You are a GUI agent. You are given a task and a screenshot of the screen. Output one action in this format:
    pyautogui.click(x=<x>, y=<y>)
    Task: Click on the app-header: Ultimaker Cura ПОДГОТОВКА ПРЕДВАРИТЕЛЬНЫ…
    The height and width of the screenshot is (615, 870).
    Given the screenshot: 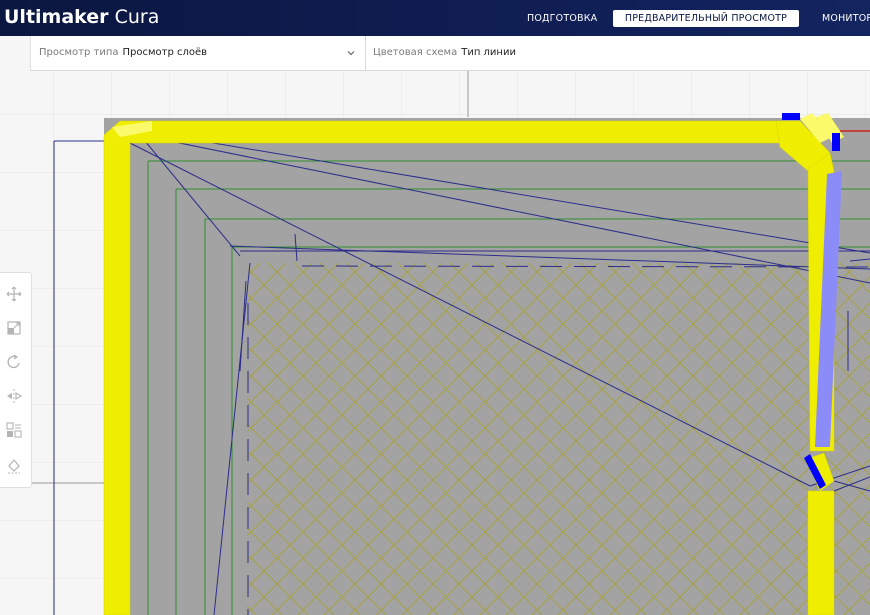 What is the action you would take?
    pyautogui.click(x=435, y=18)
    